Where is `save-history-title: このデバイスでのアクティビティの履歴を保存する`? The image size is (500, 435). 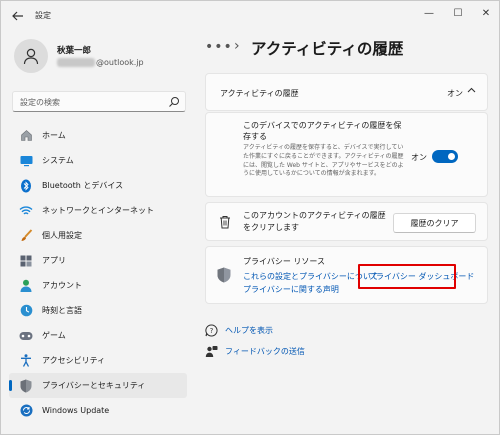 save-history-title: このデバイスでのアクティビティの履歴を保存する is located at coordinates (322, 131).